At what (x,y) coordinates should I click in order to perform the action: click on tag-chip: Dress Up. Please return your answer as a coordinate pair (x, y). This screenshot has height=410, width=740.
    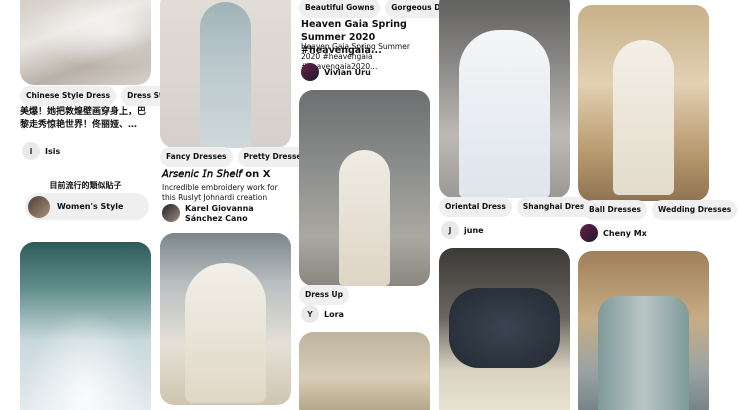
    Looking at the image, I should click on (324, 295).